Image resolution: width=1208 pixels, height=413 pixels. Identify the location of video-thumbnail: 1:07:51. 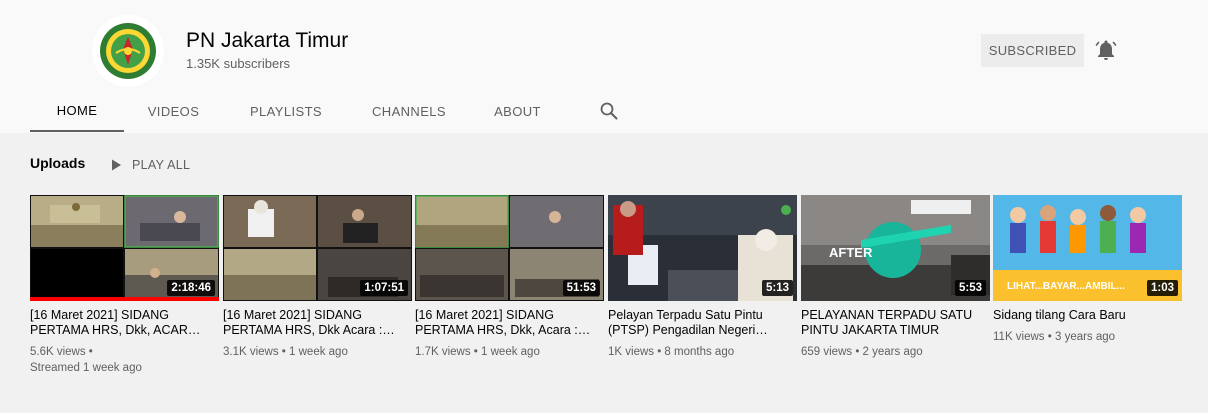
(317, 248).